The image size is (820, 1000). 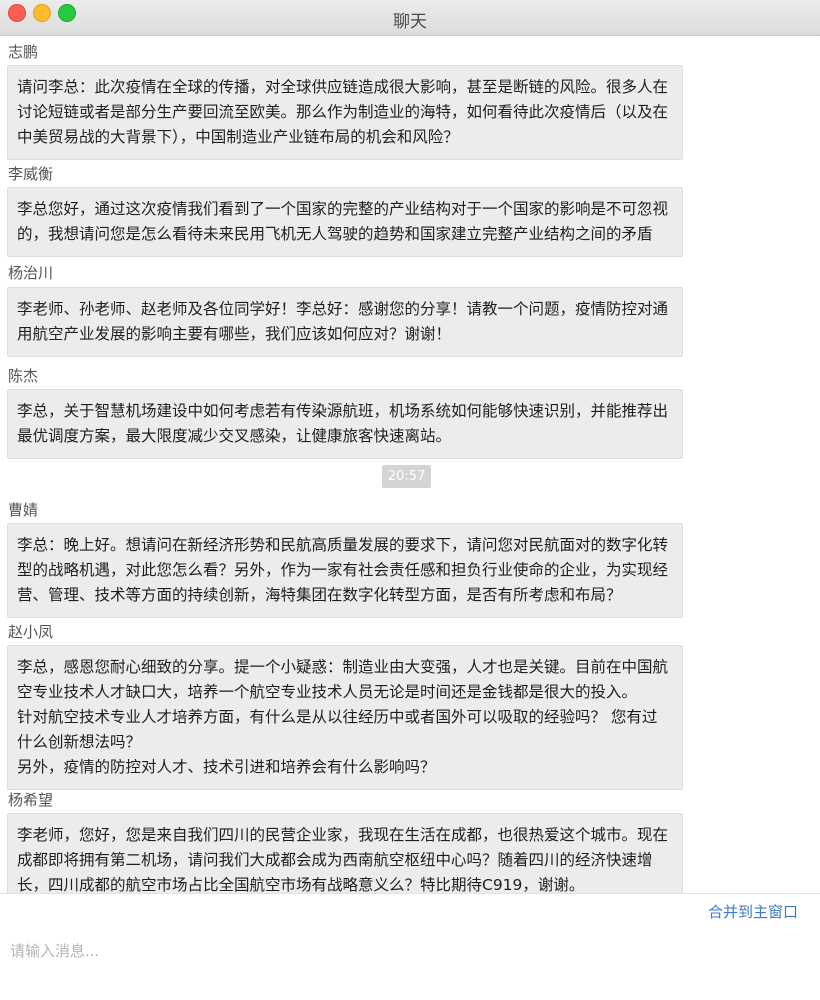 What do you see at coordinates (31, 273) in the screenshot?
I see `message-sender: 杨治川` at bounding box center [31, 273].